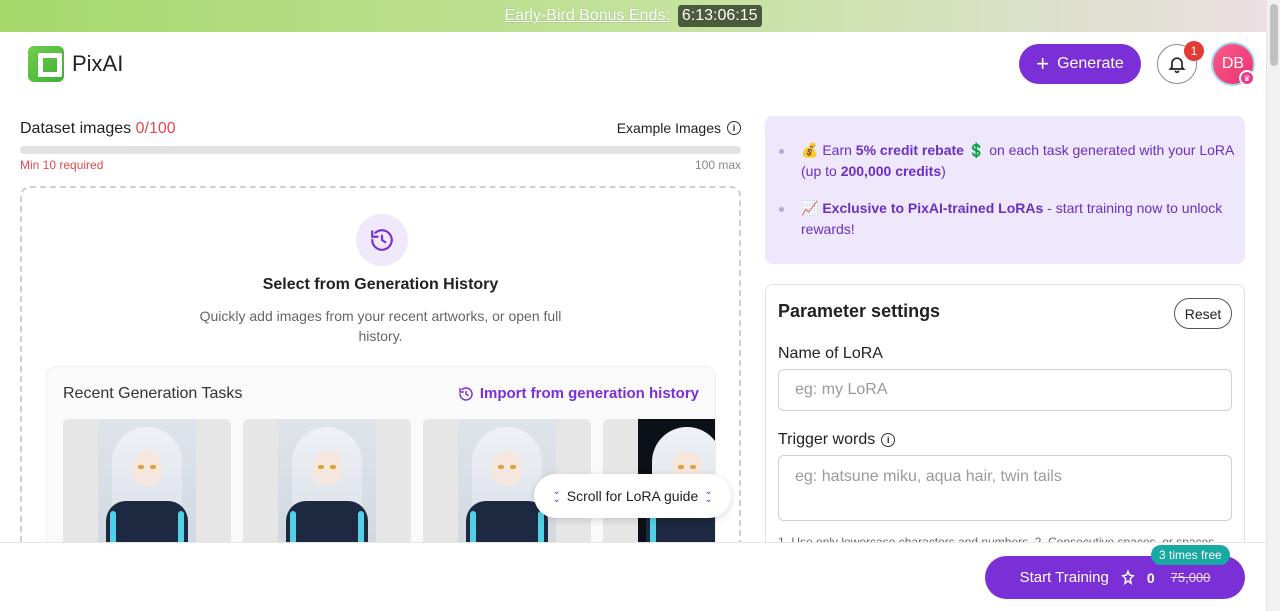 The height and width of the screenshot is (611, 1280). I want to click on history-title: Select from Generation History, so click(380, 284).